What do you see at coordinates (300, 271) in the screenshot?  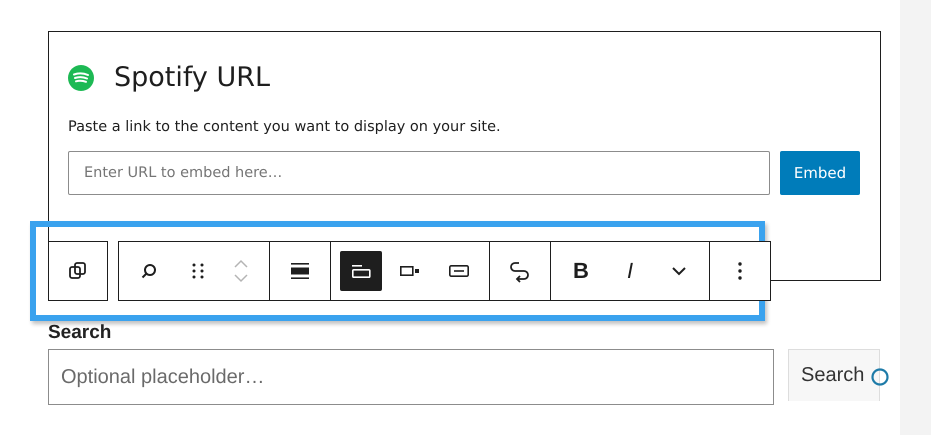 I see `full-width-icon` at bounding box center [300, 271].